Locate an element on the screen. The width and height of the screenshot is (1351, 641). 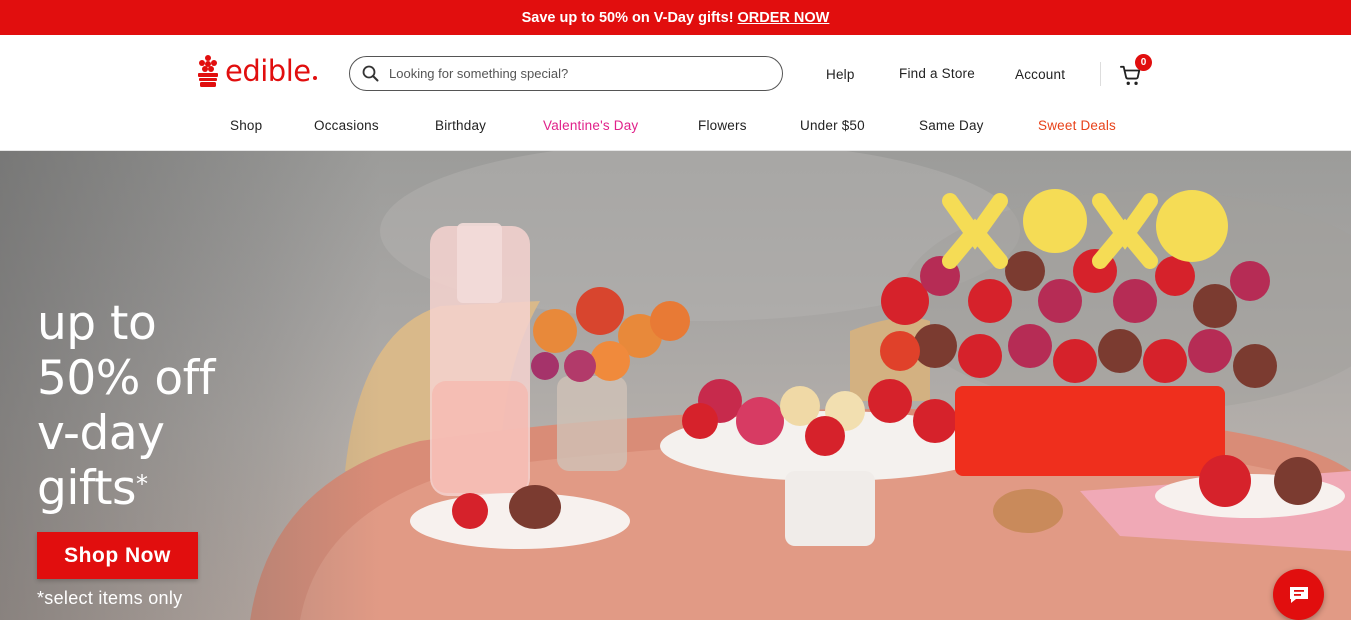
nav-birthday: Birthday is located at coordinates (460, 125).